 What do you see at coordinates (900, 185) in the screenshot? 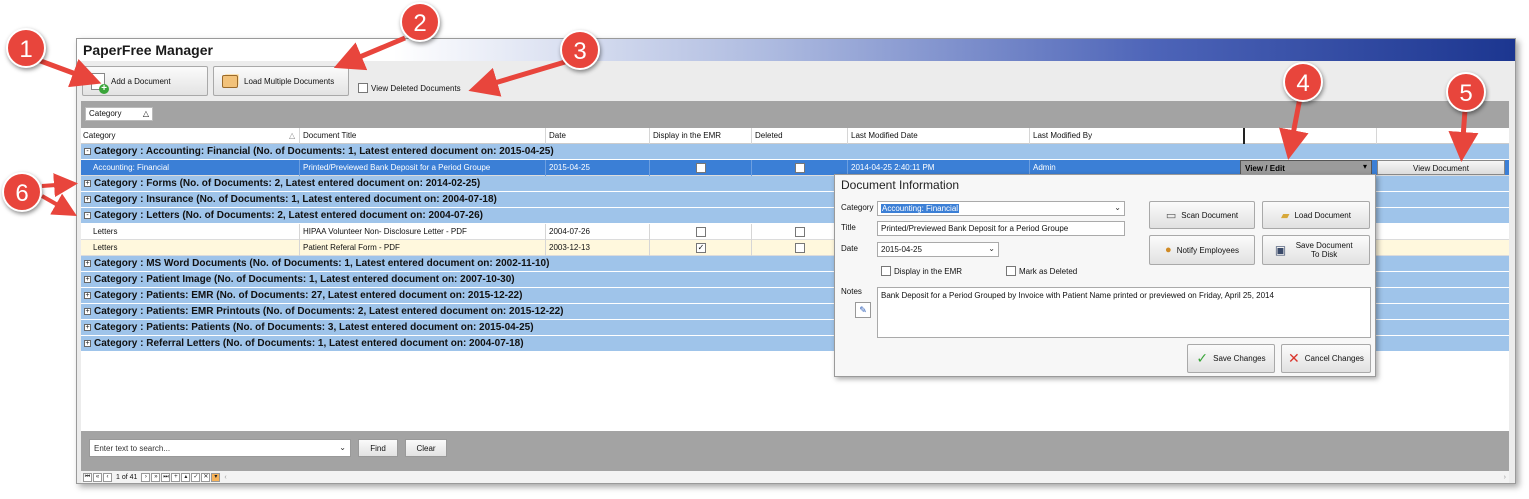
I see `panel-title: Document Information` at bounding box center [900, 185].